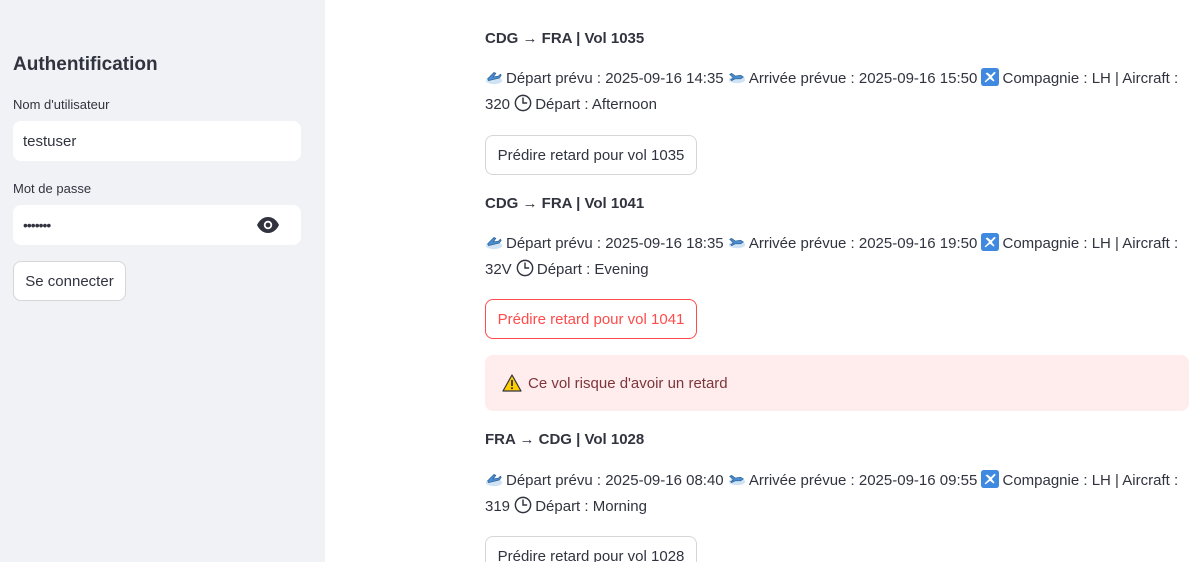  I want to click on warning-text: Ce vol risque d'avoir un retard, so click(628, 383).